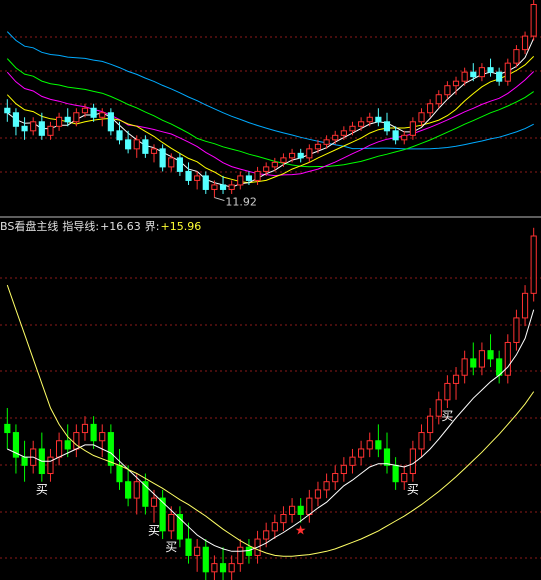 This screenshot has height=580, width=541. Describe the element at coordinates (181, 226) in the screenshot. I see `bound-value: +15.96` at that location.